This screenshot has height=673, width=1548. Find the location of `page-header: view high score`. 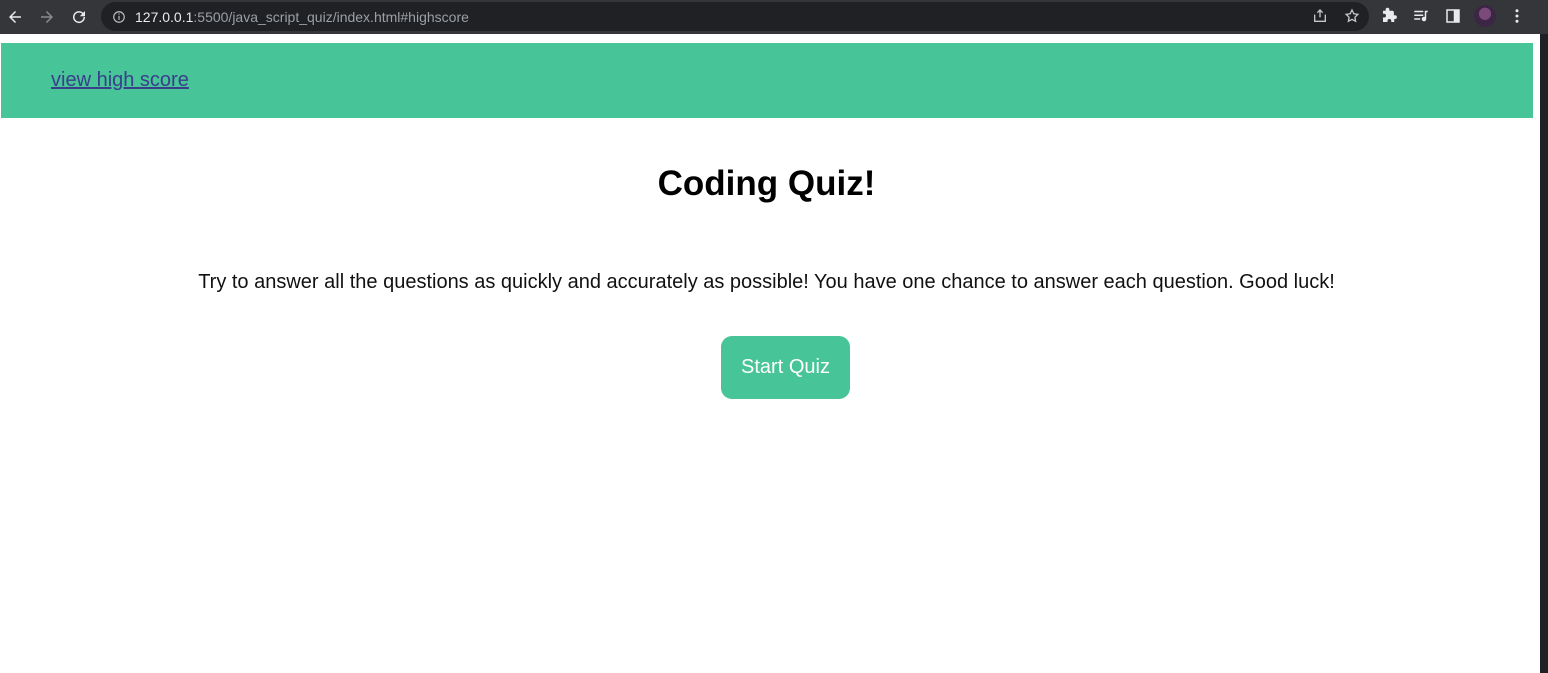

page-header: view high score is located at coordinates (767, 80).